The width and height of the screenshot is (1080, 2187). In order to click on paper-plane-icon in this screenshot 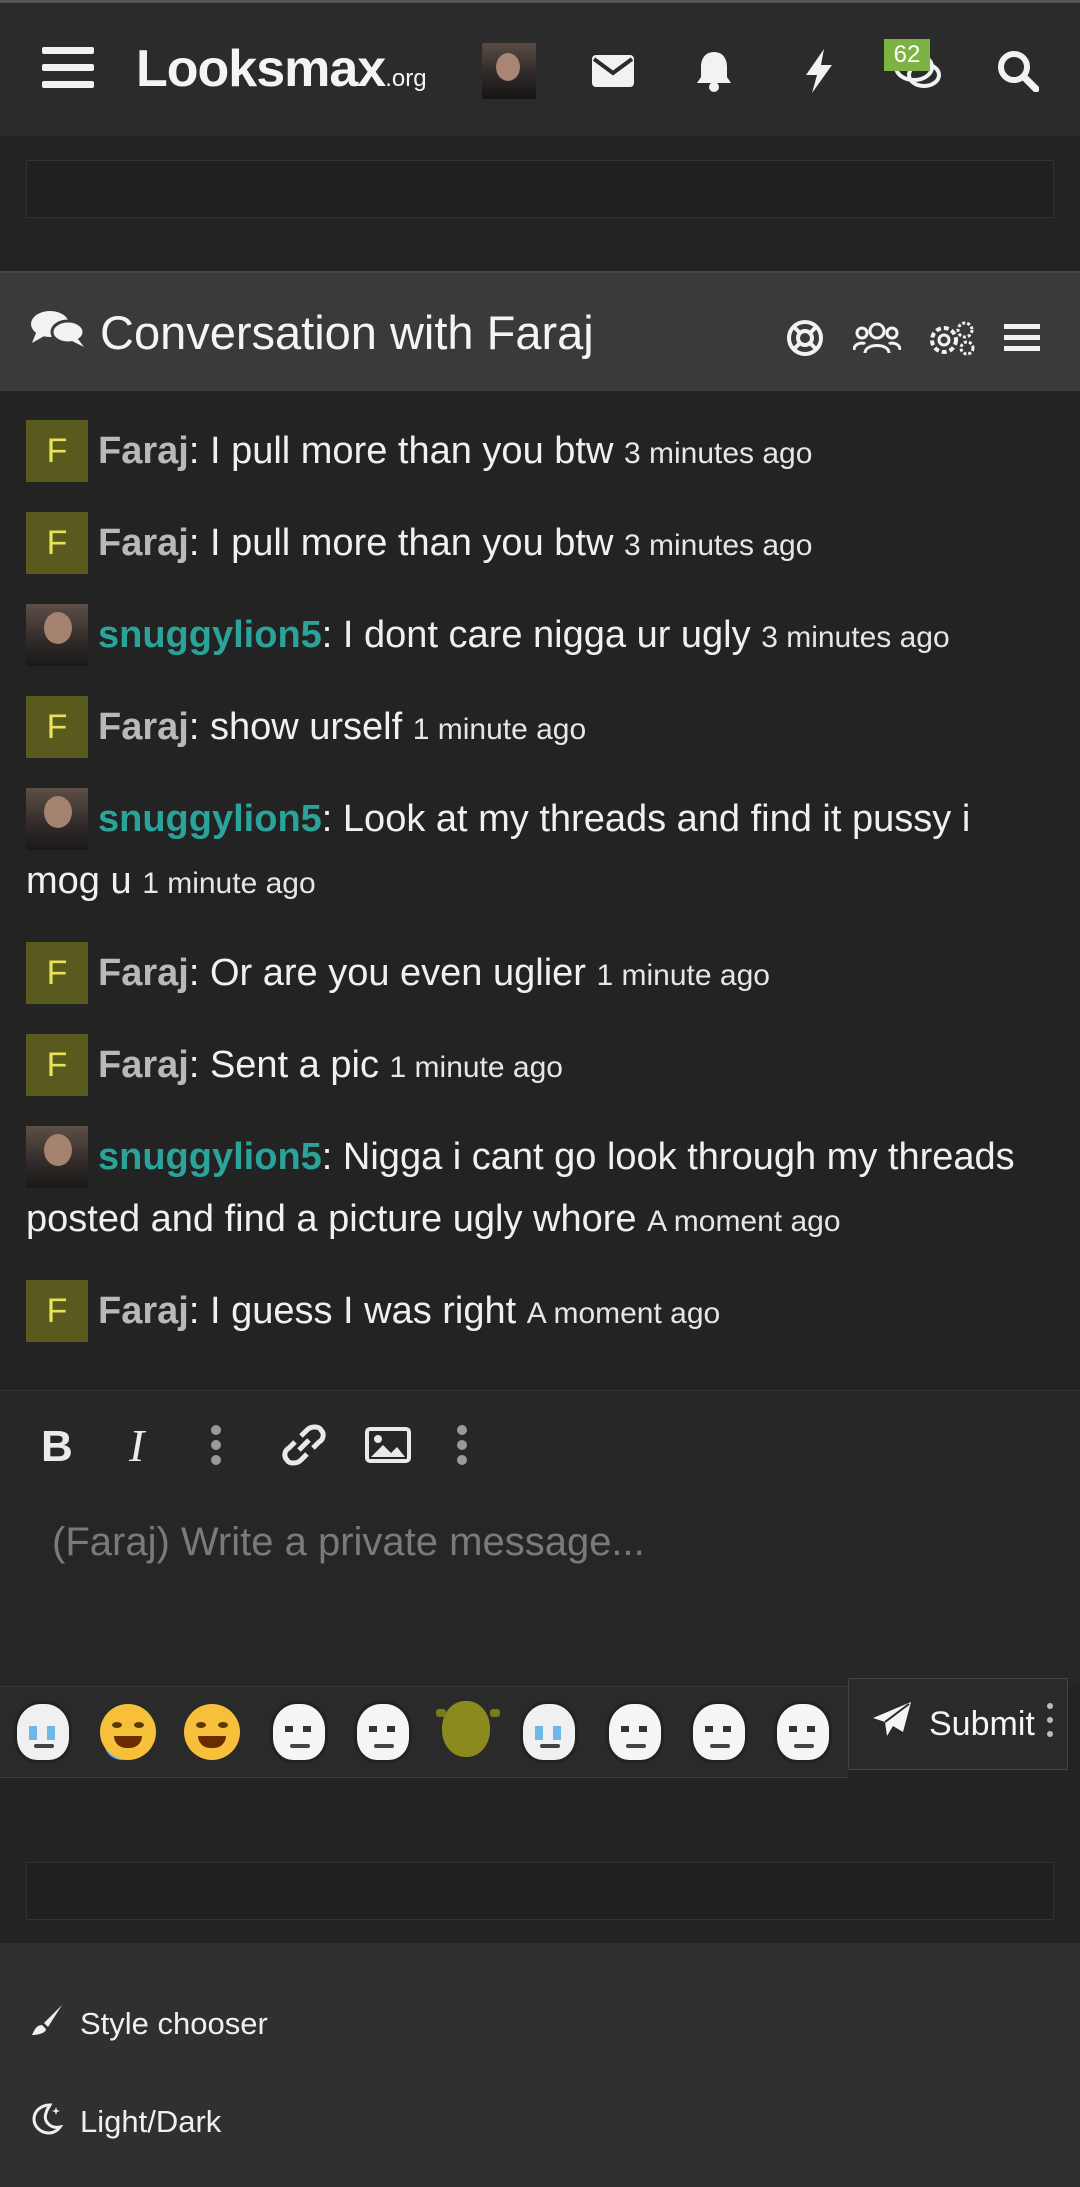, I will do `click(900, 1724)`.